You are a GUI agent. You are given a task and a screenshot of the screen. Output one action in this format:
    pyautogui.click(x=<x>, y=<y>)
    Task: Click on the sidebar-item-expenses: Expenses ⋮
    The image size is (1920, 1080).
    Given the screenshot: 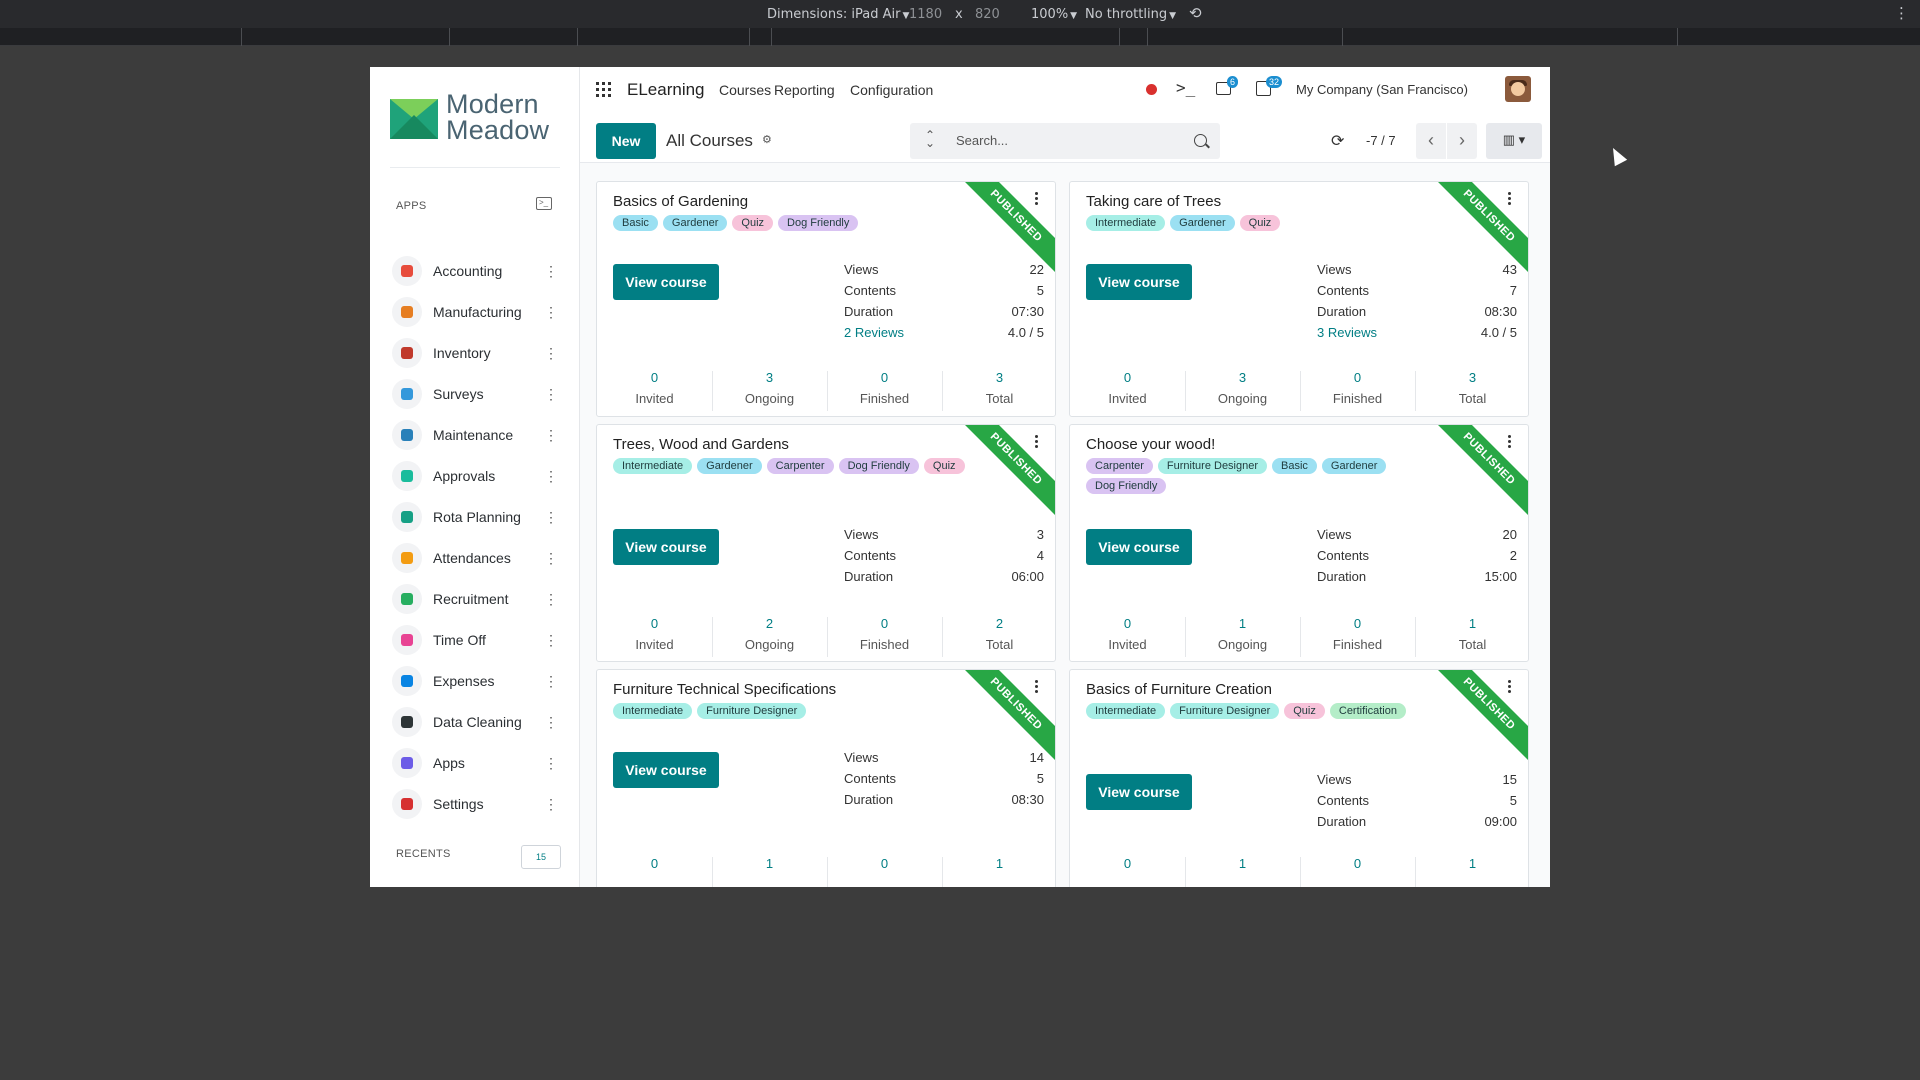 What is the action you would take?
    pyautogui.click(x=476, y=681)
    